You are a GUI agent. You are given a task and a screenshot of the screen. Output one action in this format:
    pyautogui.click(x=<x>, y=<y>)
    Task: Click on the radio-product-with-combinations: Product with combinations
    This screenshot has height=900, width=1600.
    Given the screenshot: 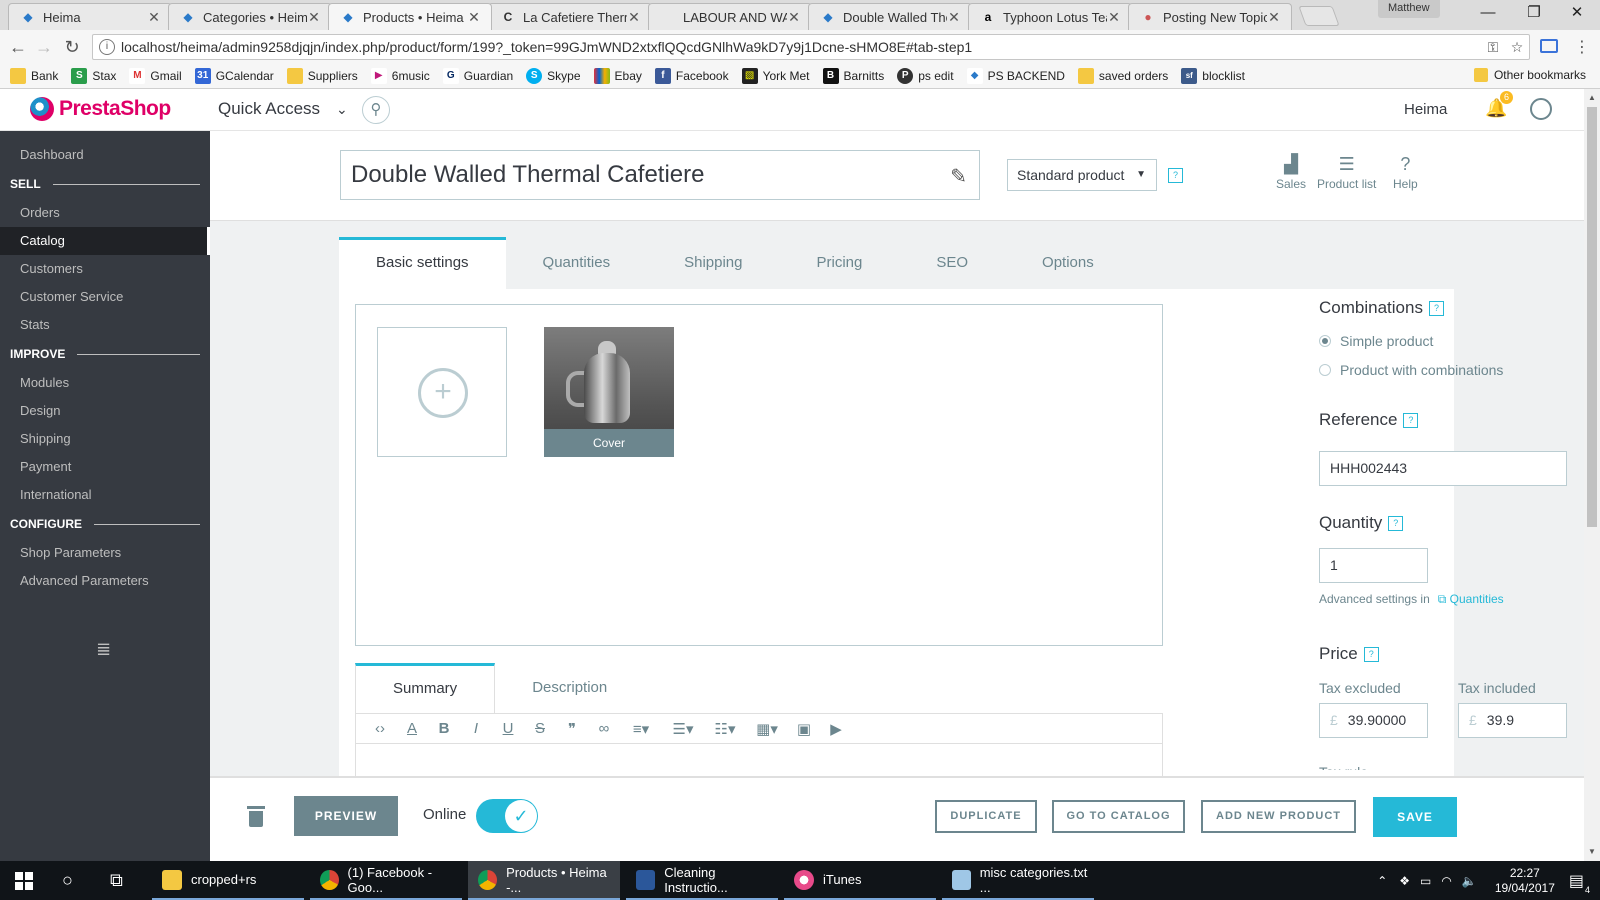 What is the action you would take?
    pyautogui.click(x=1411, y=370)
    